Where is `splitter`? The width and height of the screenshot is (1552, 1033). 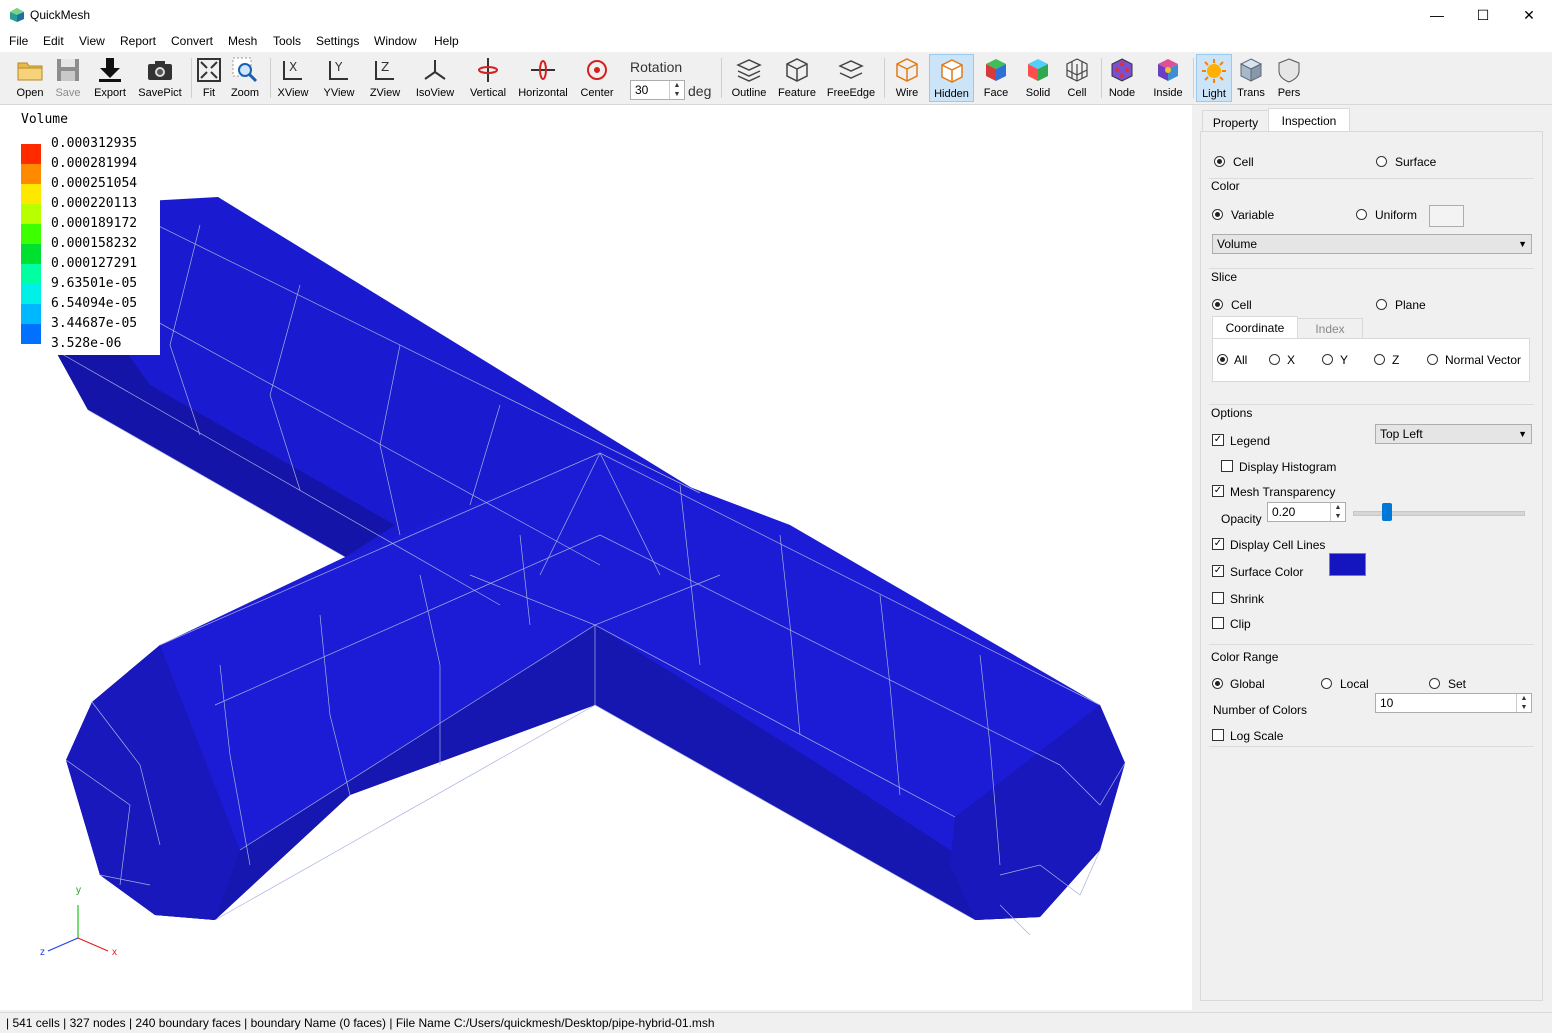
splitter is located at coordinates (1196, 557).